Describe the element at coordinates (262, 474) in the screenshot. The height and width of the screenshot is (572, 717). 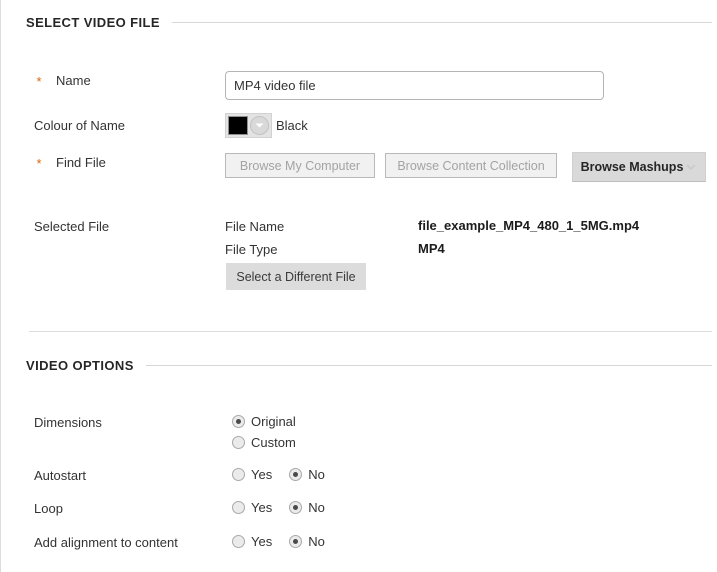
I see `radio-label-autostart-yes: Yes` at that location.